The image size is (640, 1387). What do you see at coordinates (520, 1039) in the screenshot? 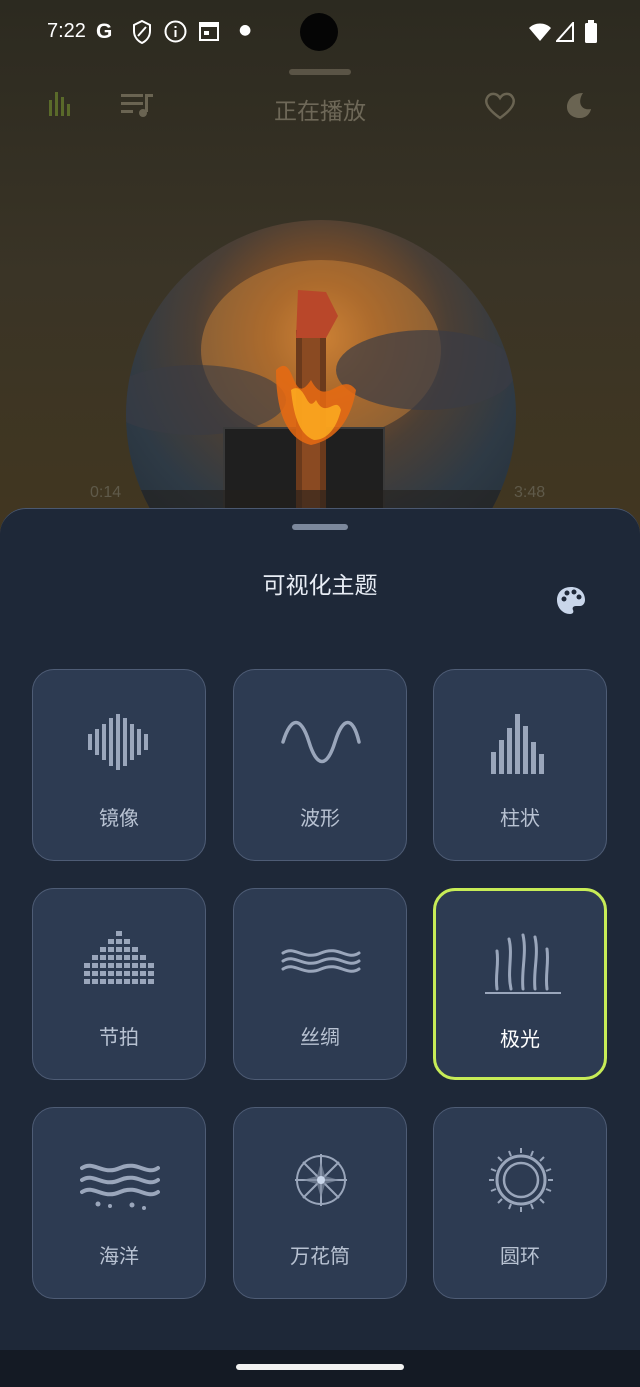
I see `theme-label: 极光` at bounding box center [520, 1039].